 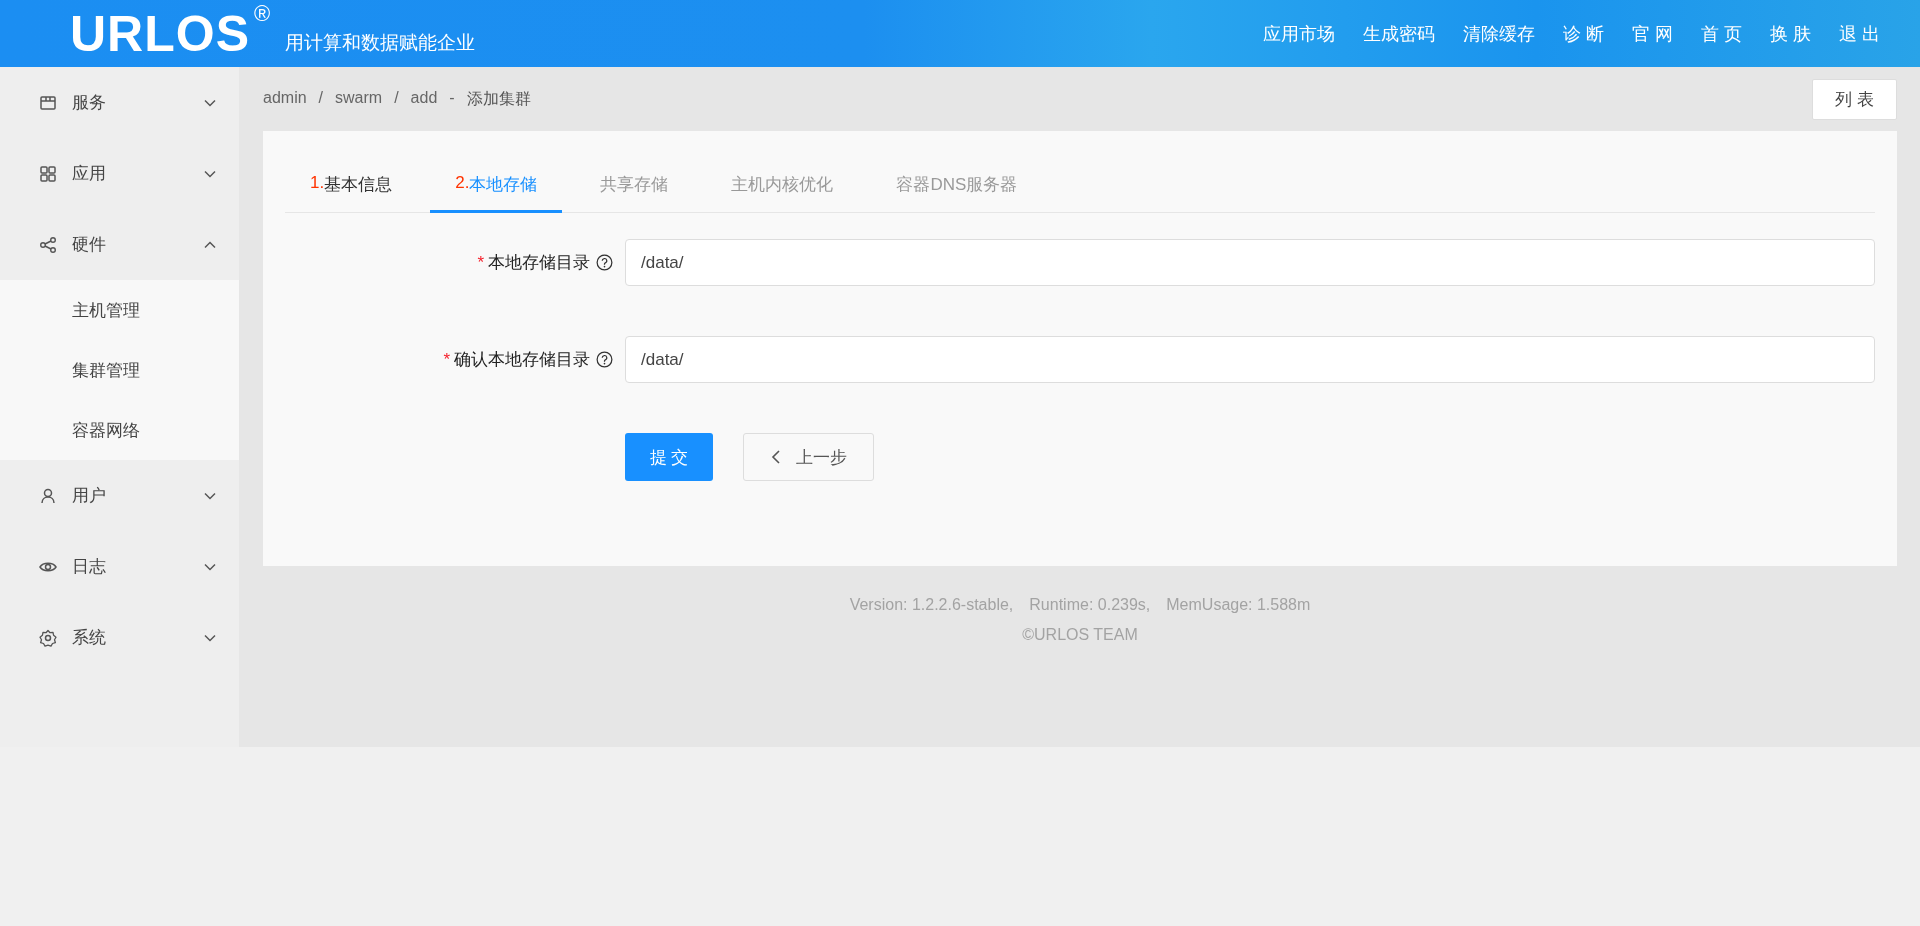 I want to click on menu-item: 服务, so click(x=137, y=102).